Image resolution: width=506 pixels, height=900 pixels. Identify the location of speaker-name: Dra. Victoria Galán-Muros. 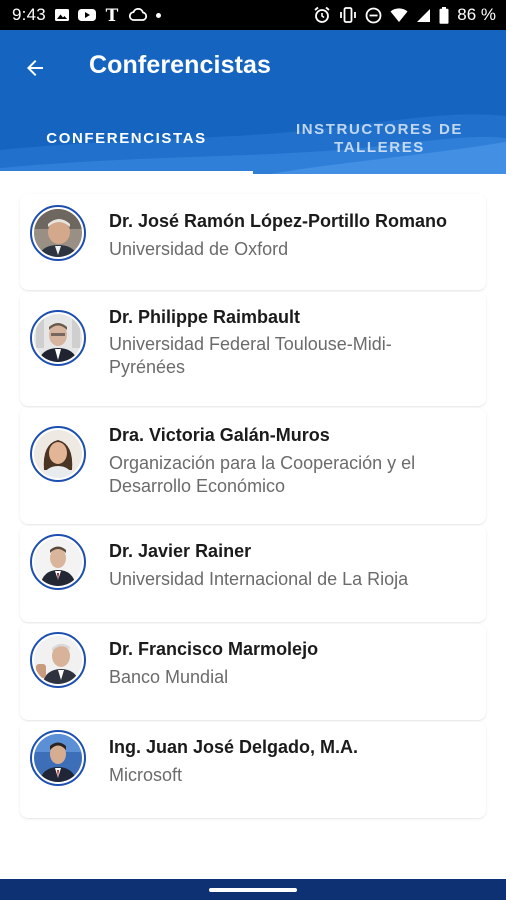
(219, 435).